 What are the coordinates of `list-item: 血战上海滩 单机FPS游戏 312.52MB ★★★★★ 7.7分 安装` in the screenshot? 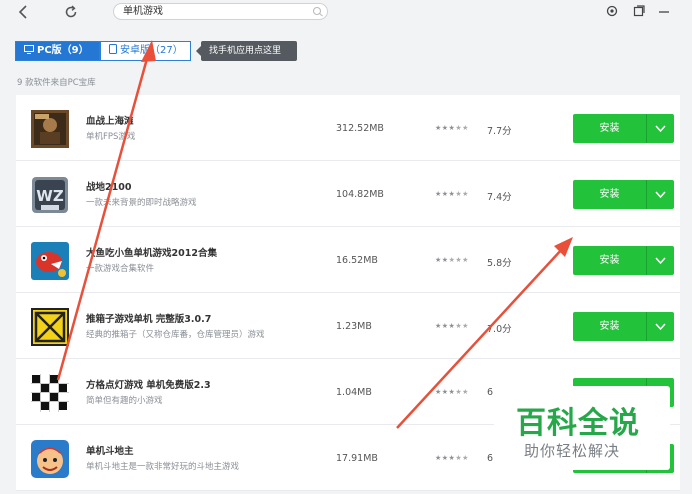 It's located at (348, 128).